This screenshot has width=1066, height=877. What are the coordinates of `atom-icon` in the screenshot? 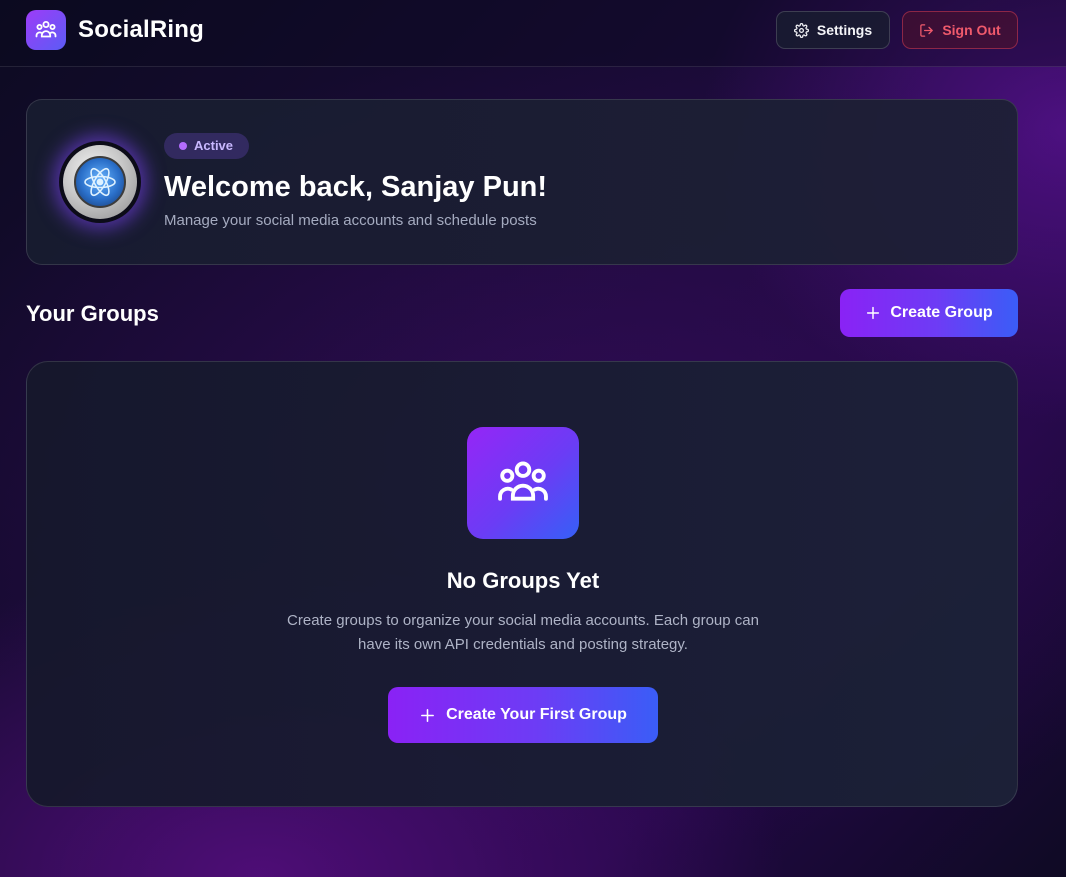 It's located at (100, 182).